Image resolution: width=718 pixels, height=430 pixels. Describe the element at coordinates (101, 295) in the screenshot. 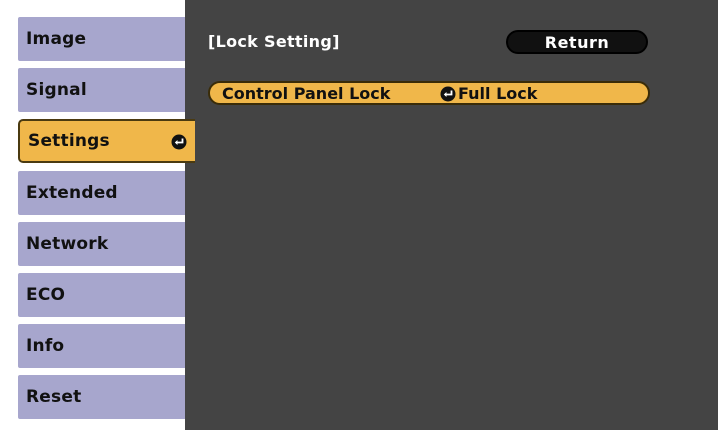

I see `menu-item-eco: ECO` at that location.